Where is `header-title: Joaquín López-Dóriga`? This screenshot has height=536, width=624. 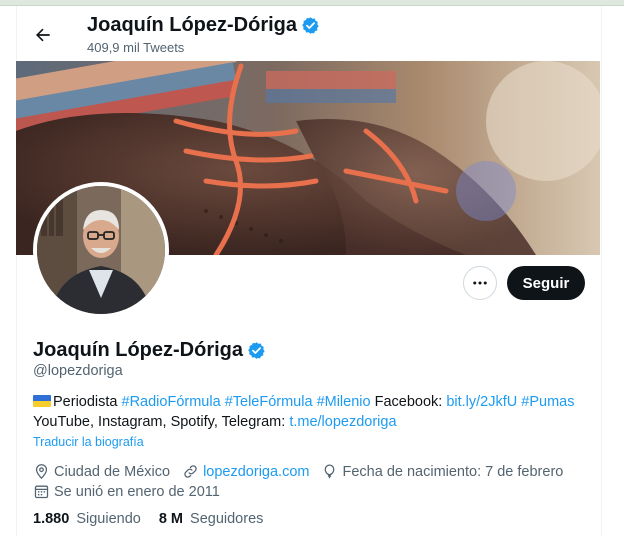
header-title: Joaquín López-Dóriga is located at coordinates (203, 25).